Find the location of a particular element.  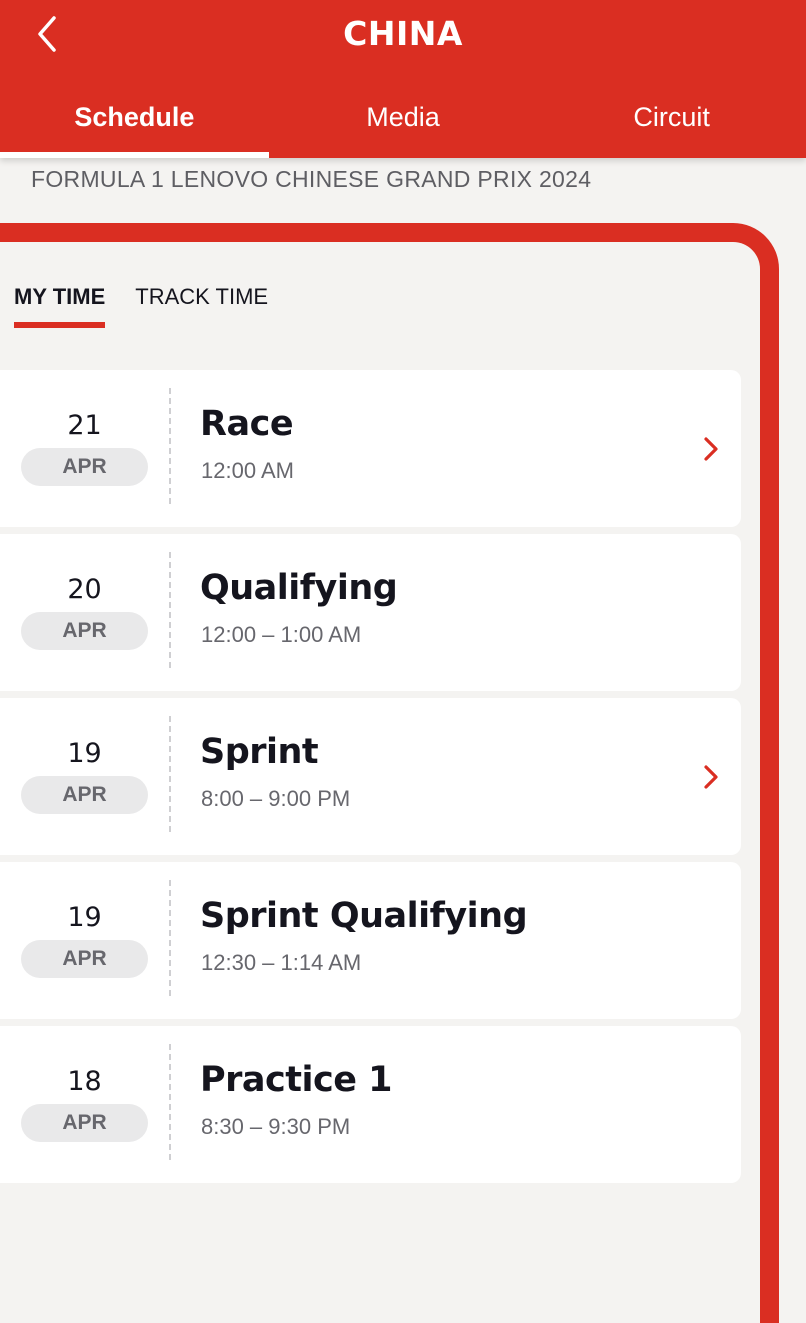

session-name: Practice 1 is located at coordinates (296, 1080).